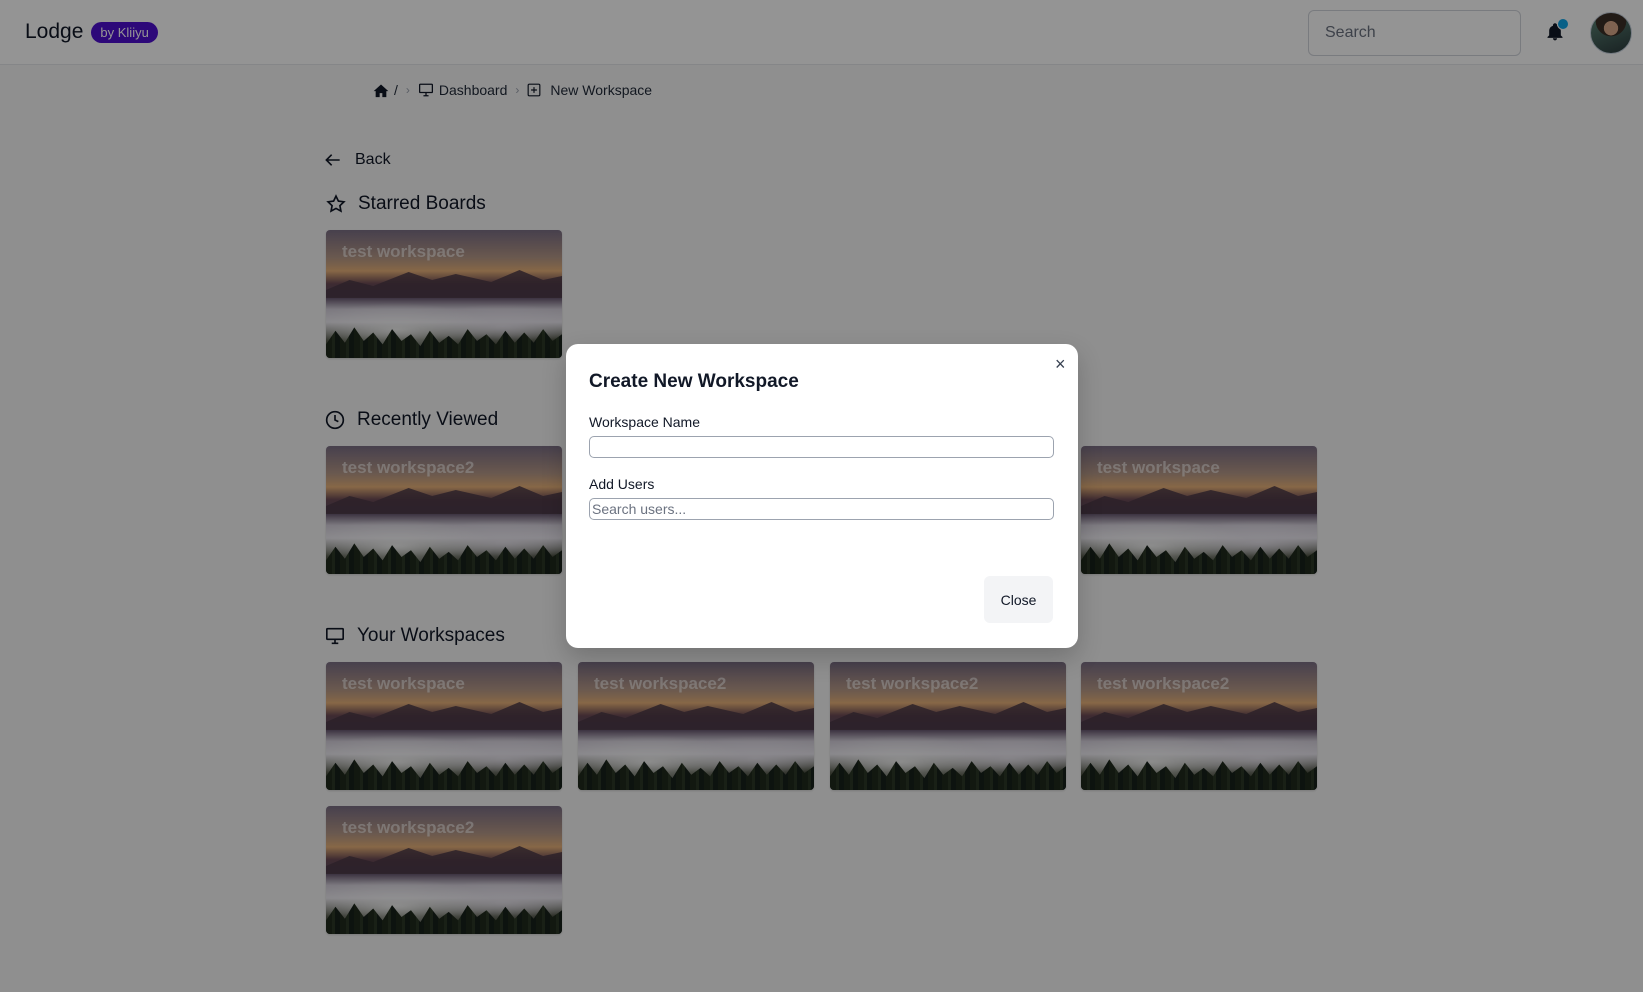  Describe the element at coordinates (821, 509) in the screenshot. I see `add-users-input` at that location.